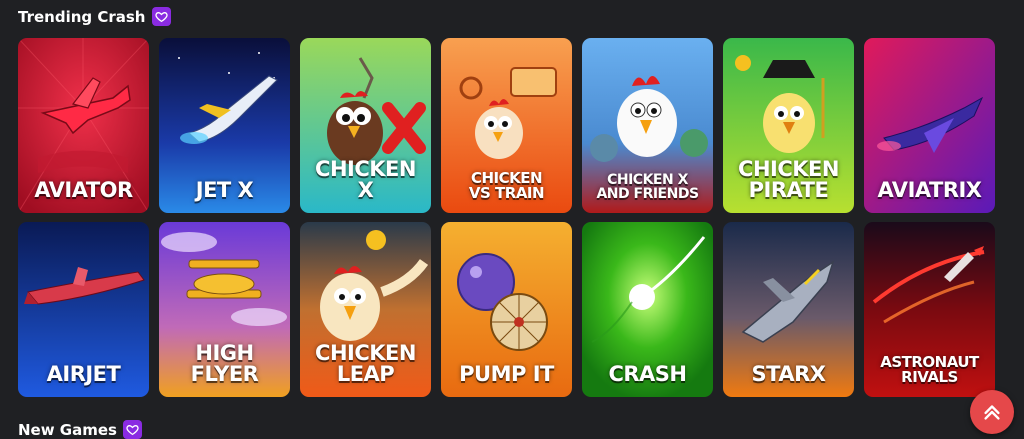 The width and height of the screenshot is (1024, 439). What do you see at coordinates (788, 374) in the screenshot?
I see `game-title: STARX` at bounding box center [788, 374].